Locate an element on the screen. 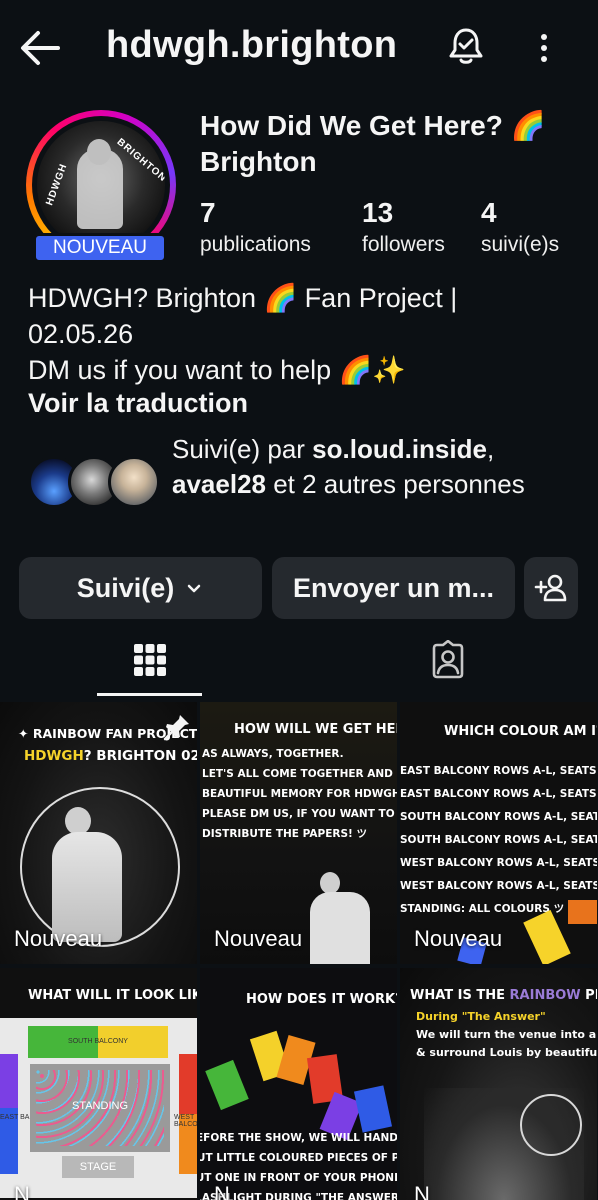 This screenshot has width=598, height=1200. stat-followers-label: followers is located at coordinates (403, 244).